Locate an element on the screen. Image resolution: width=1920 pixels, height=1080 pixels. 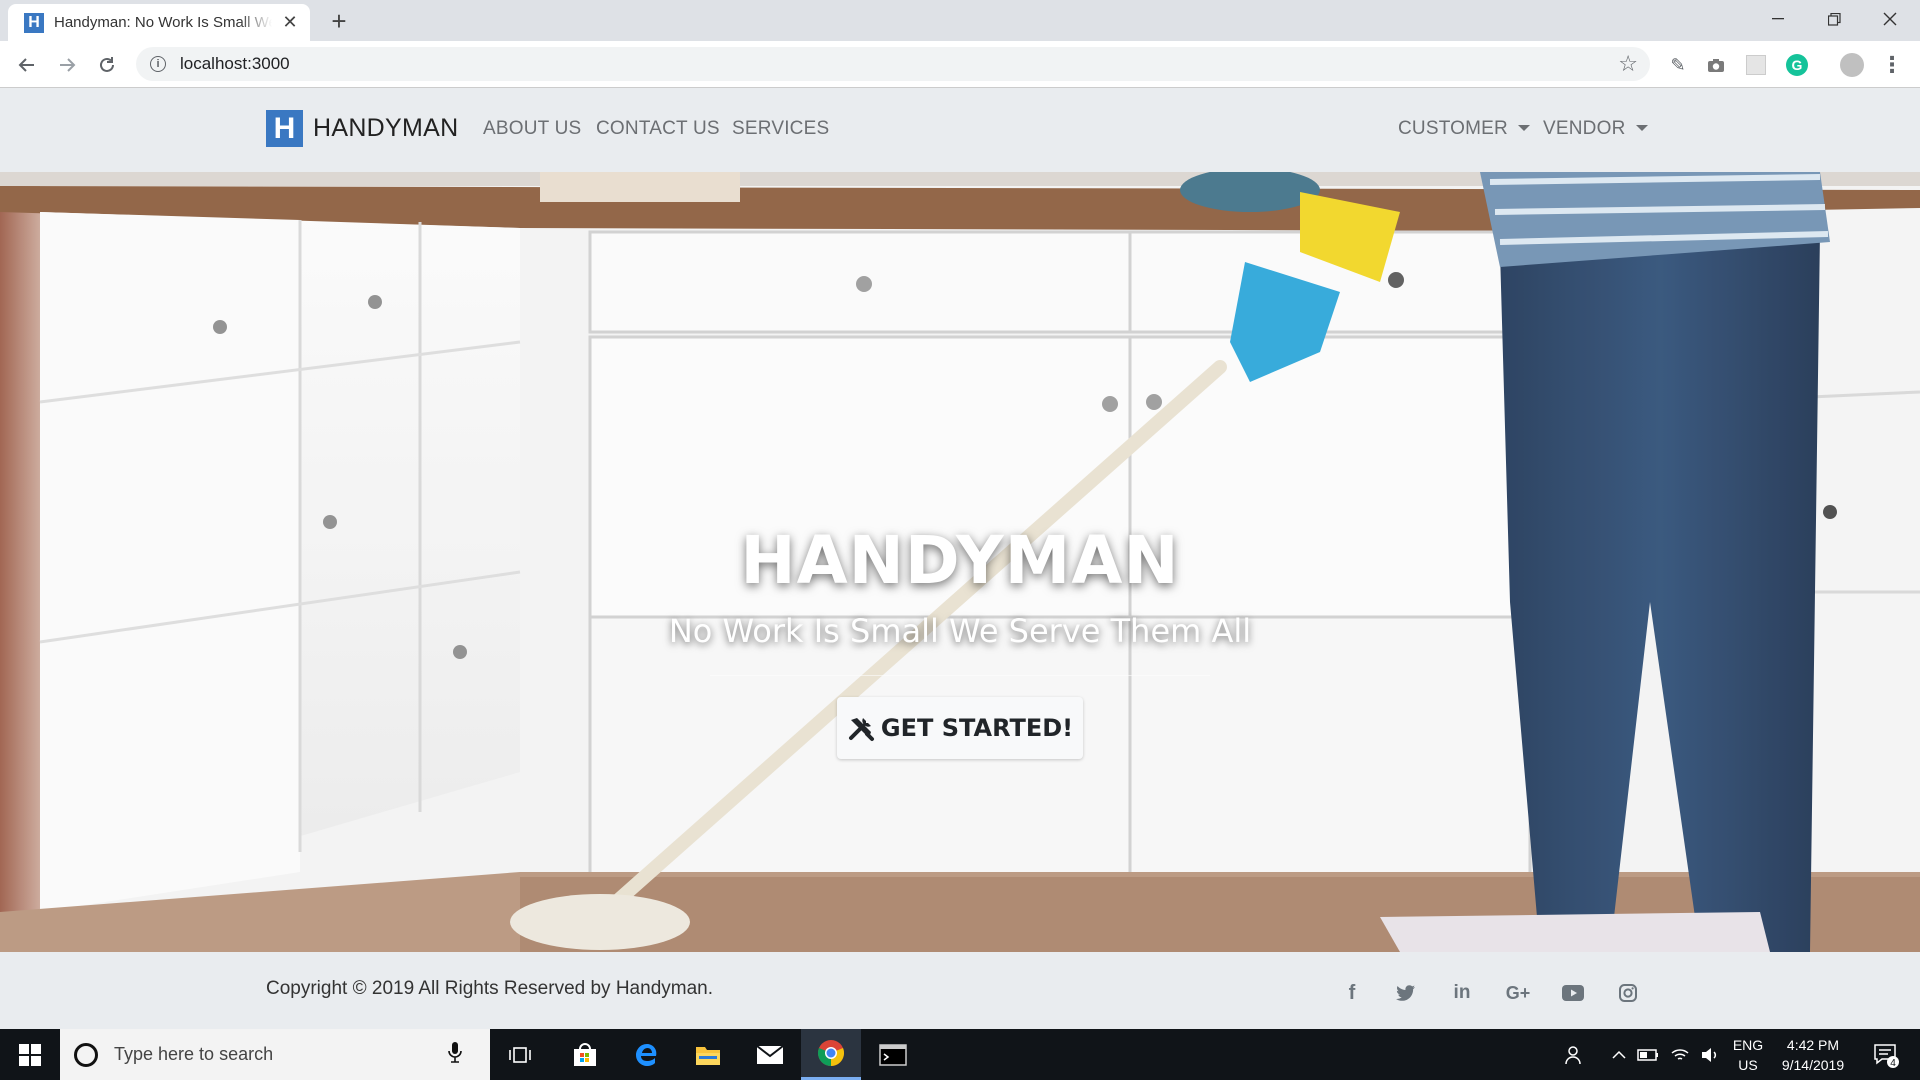
hero-subtitle: No Work Is Small We Serve Them All is located at coordinates (960, 631).